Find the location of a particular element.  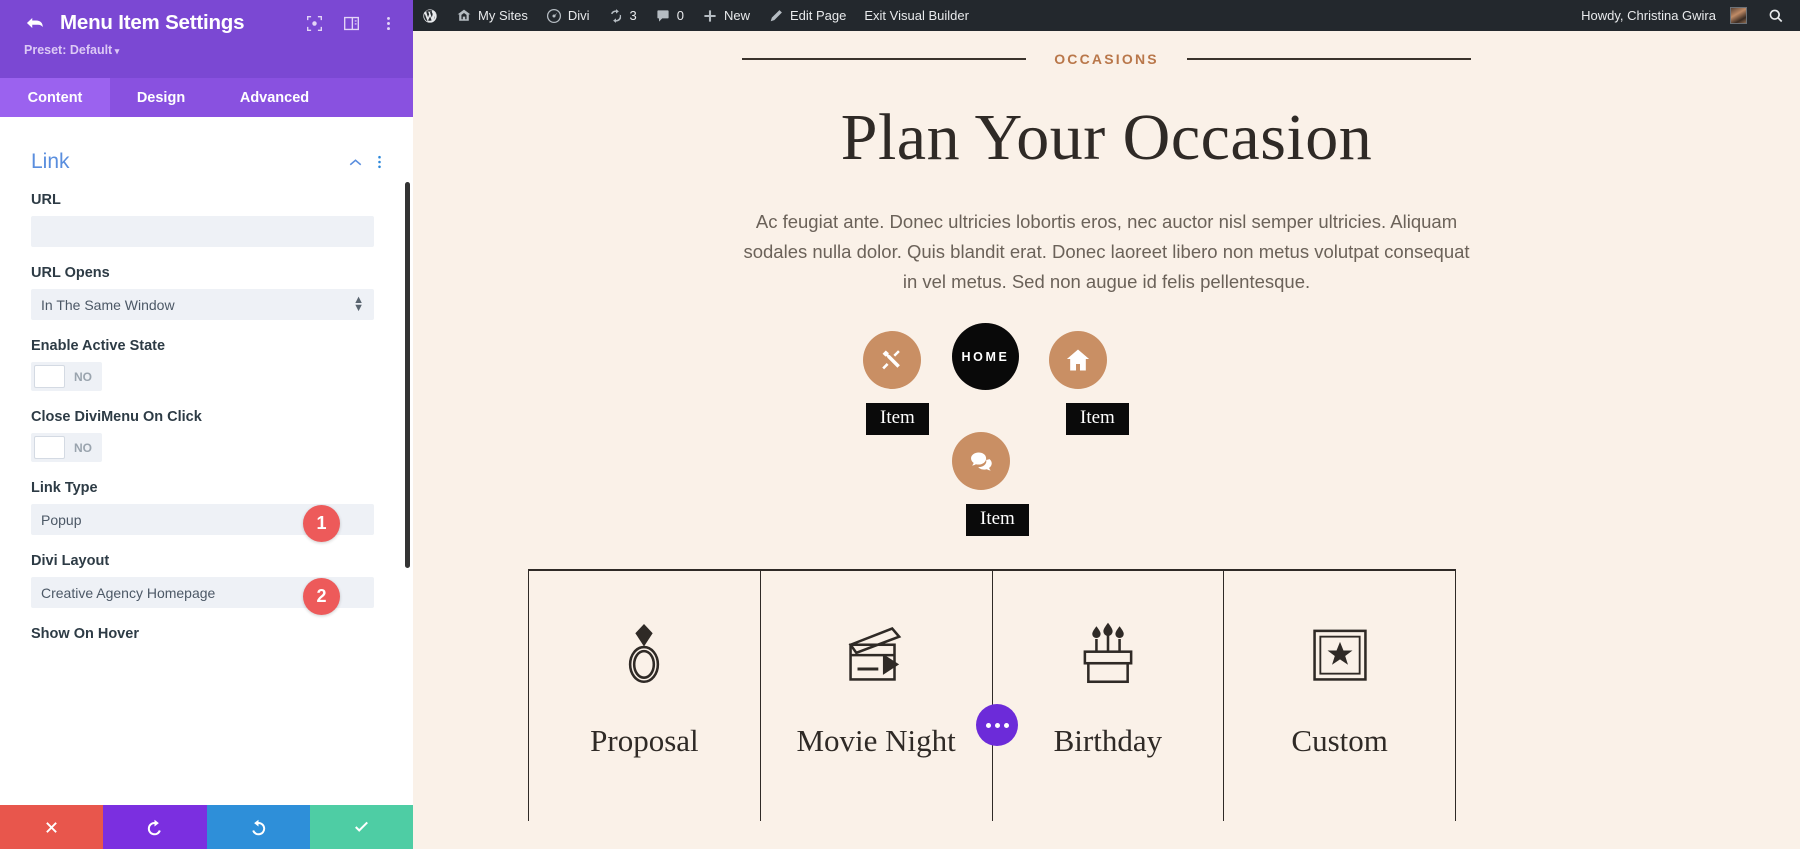

back-arrow-icon is located at coordinates (35, 23).